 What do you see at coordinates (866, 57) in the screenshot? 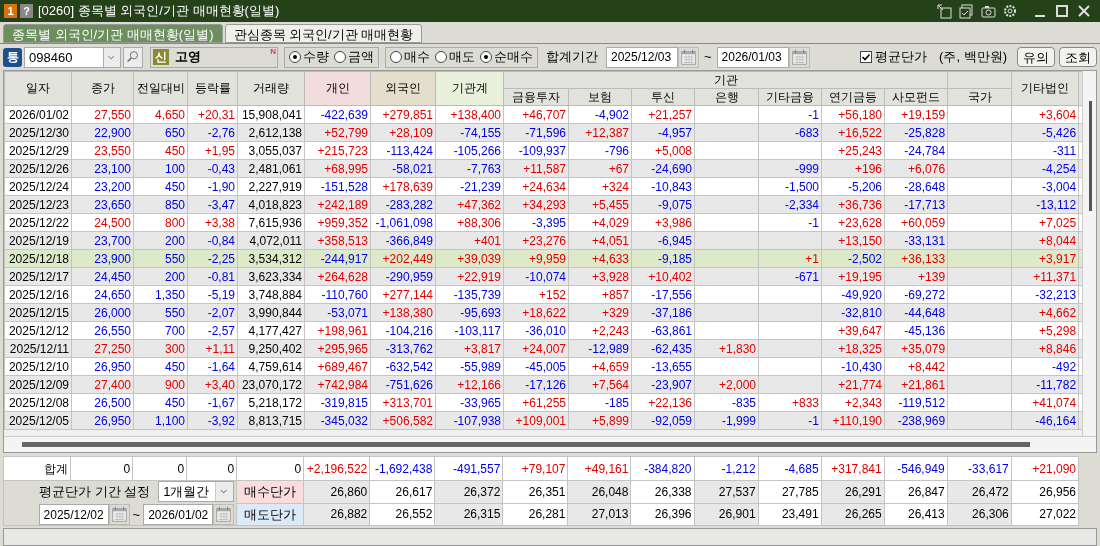
I see `checkbox` at bounding box center [866, 57].